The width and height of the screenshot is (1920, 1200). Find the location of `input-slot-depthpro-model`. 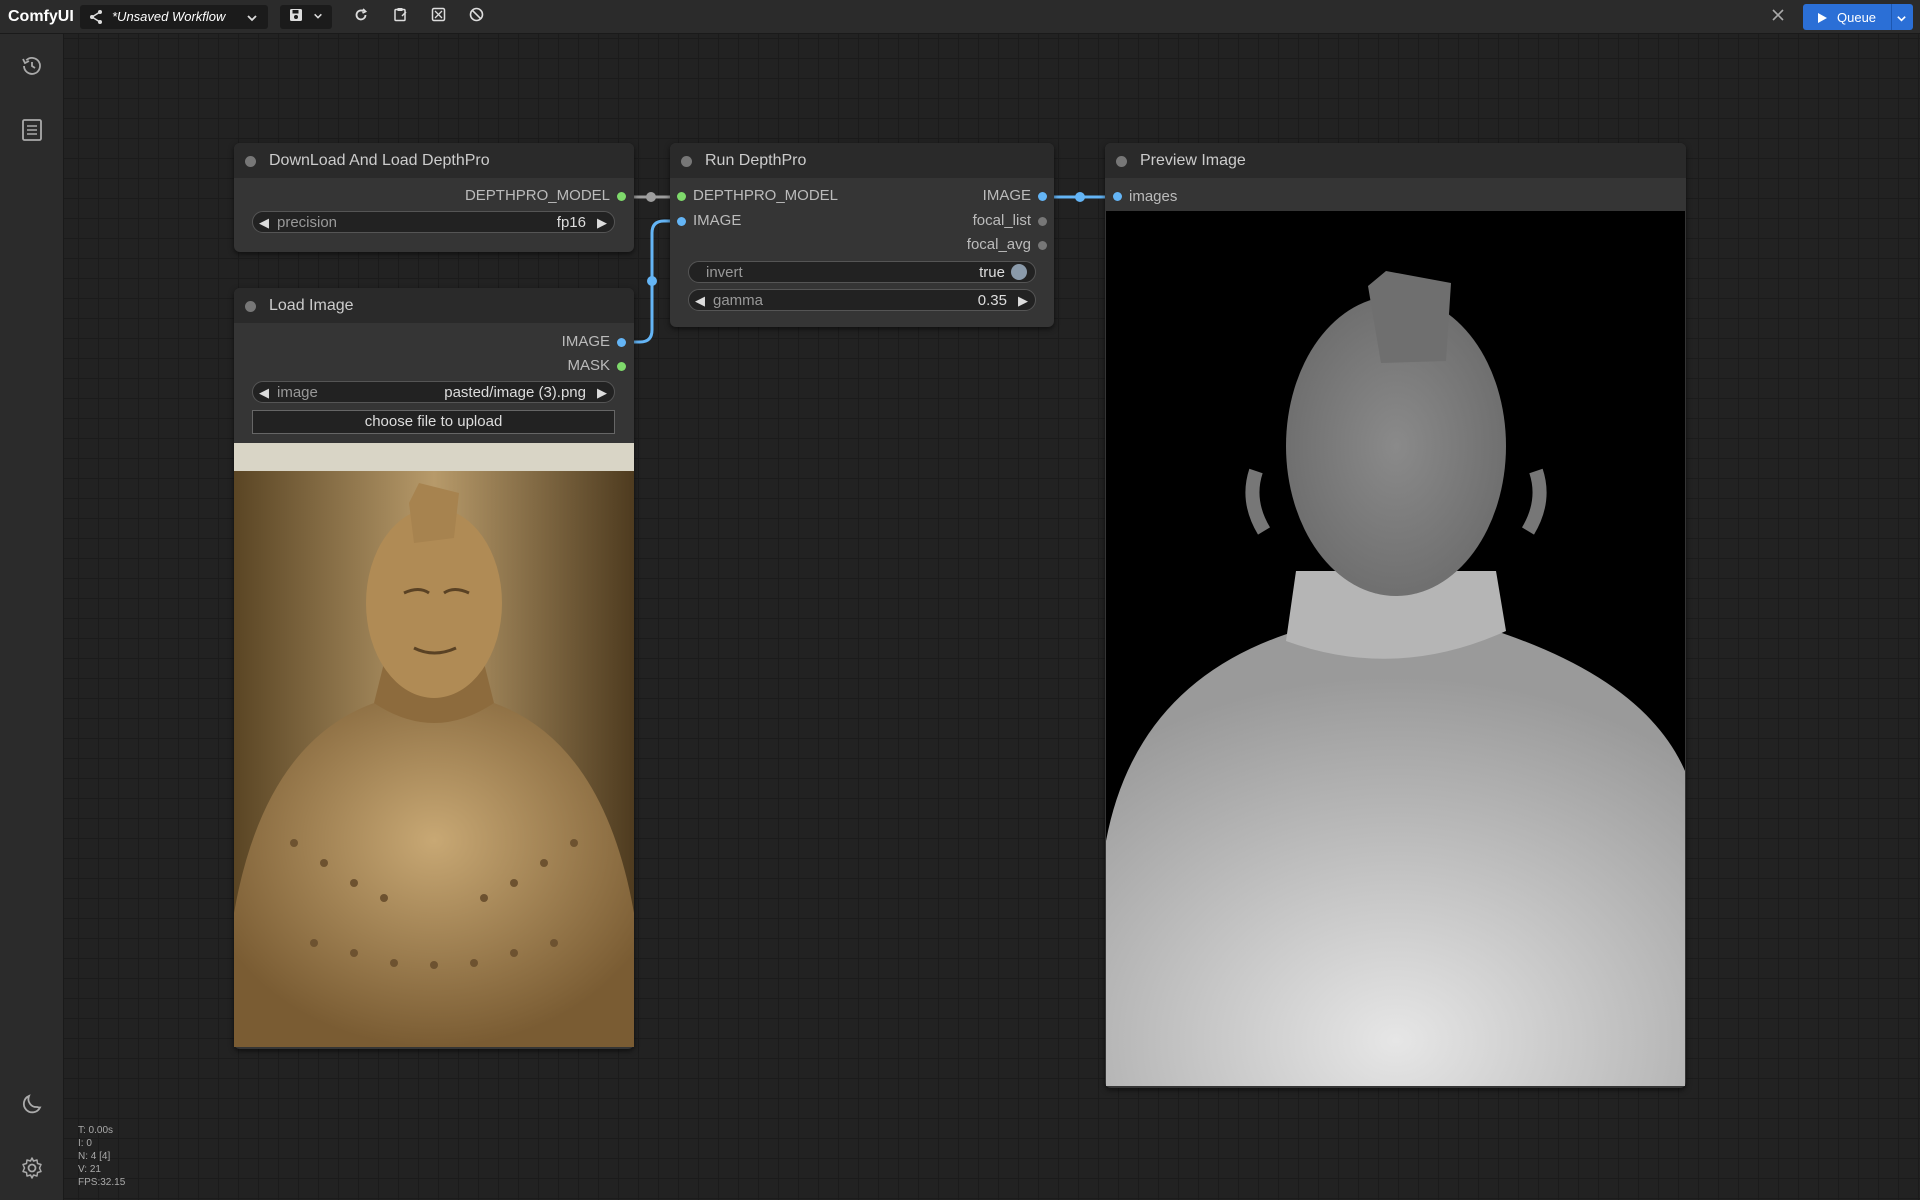

input-slot-depthpro-model is located at coordinates (681, 196).